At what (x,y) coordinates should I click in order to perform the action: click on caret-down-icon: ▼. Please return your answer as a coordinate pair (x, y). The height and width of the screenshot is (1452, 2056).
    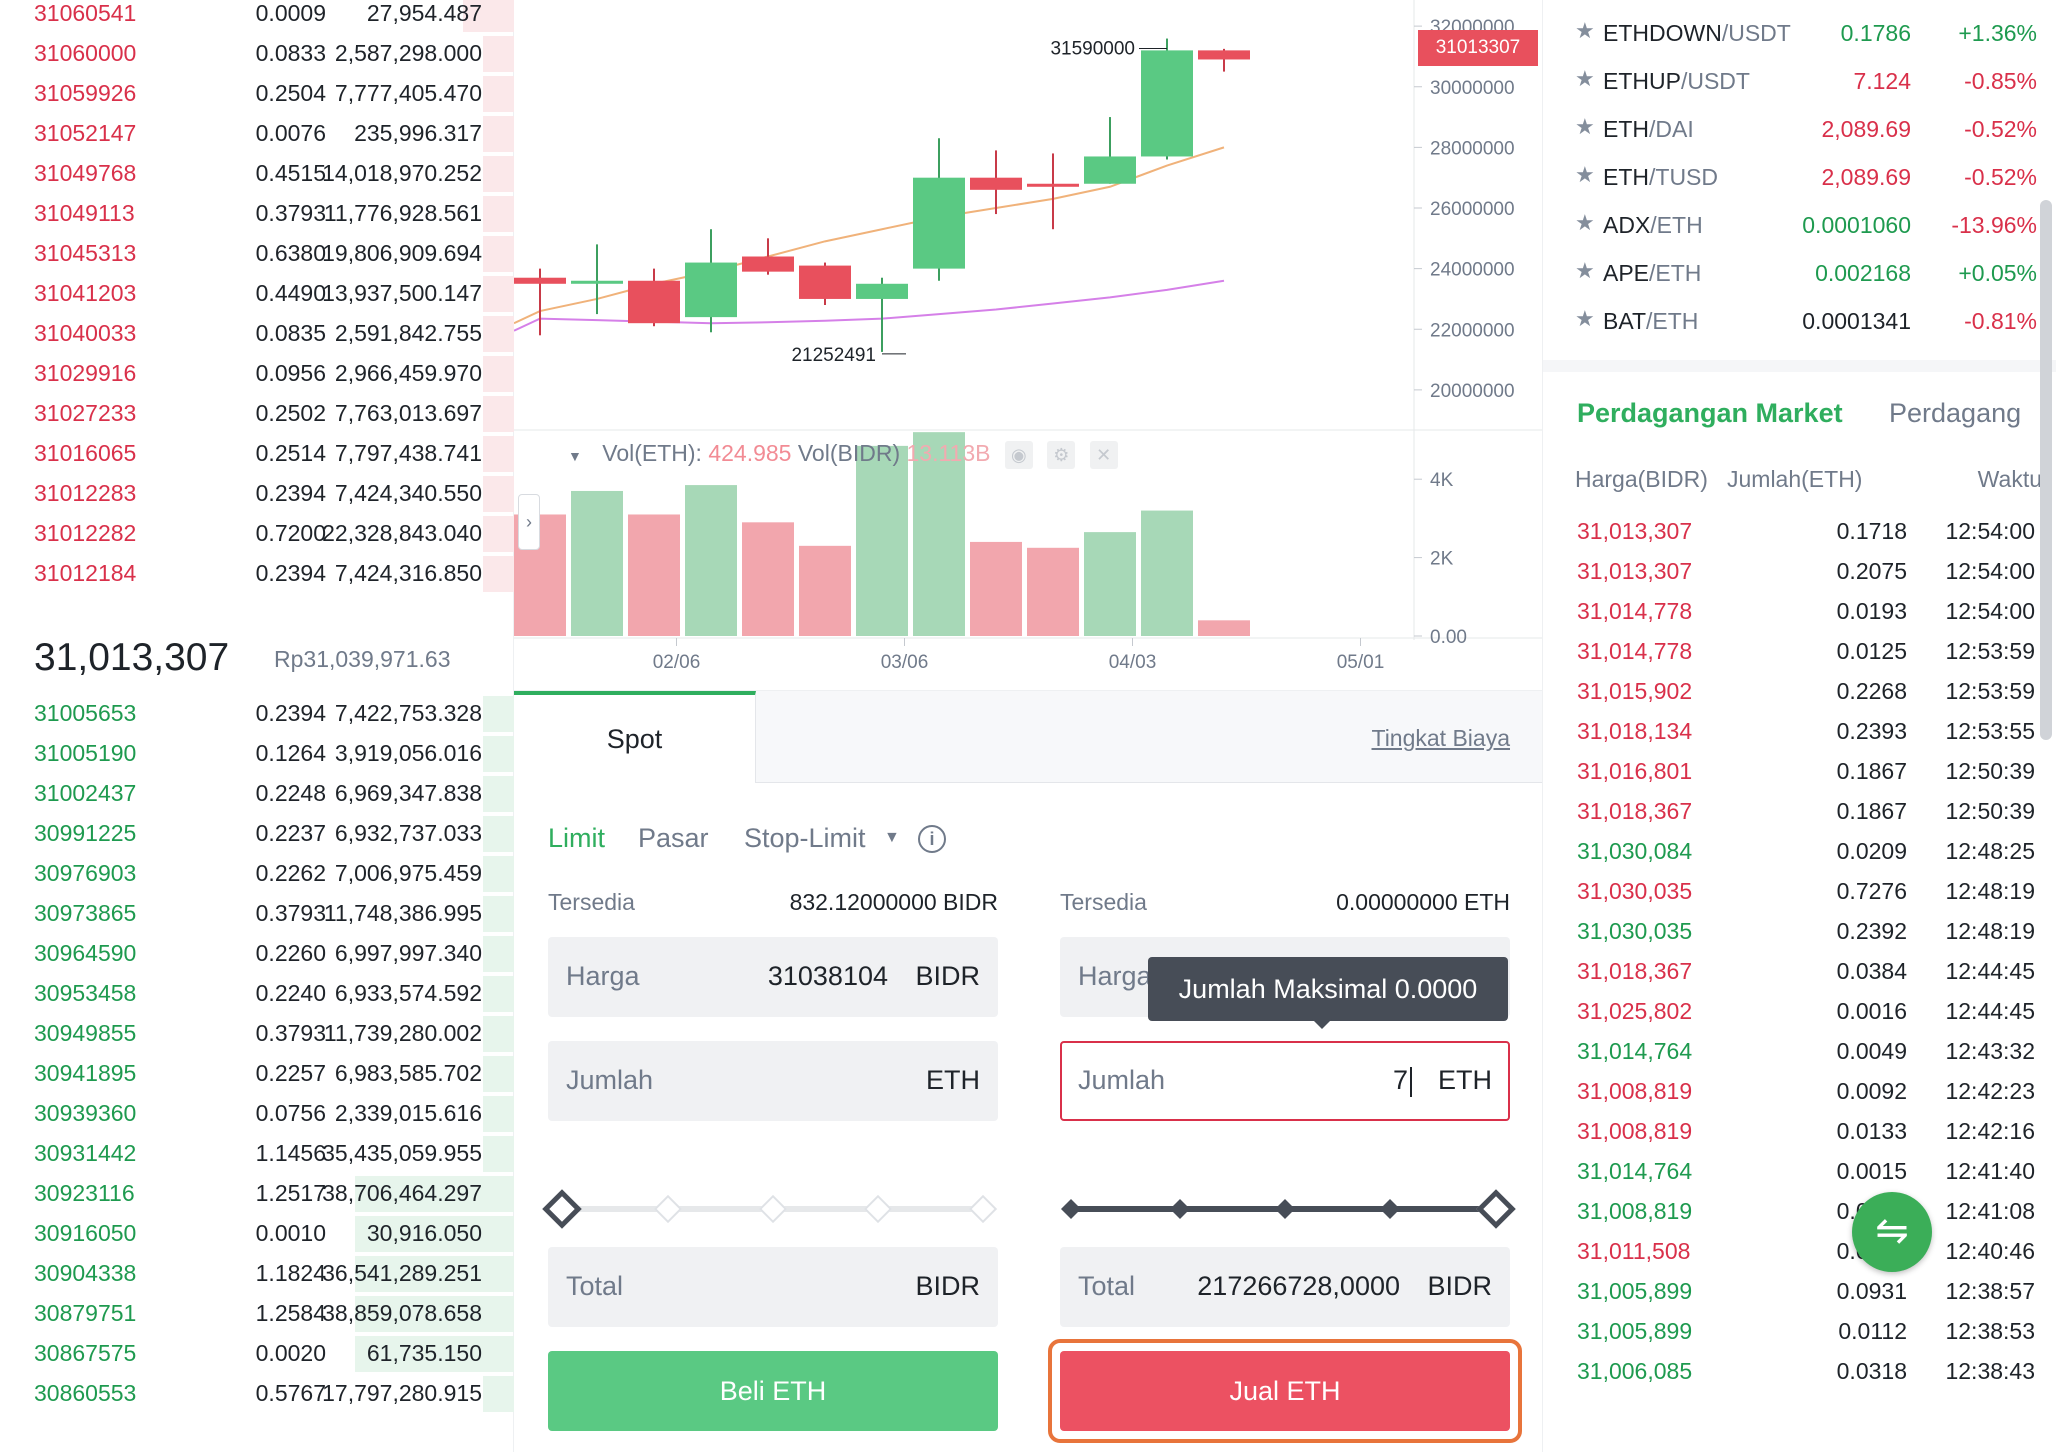
    Looking at the image, I should click on (892, 838).